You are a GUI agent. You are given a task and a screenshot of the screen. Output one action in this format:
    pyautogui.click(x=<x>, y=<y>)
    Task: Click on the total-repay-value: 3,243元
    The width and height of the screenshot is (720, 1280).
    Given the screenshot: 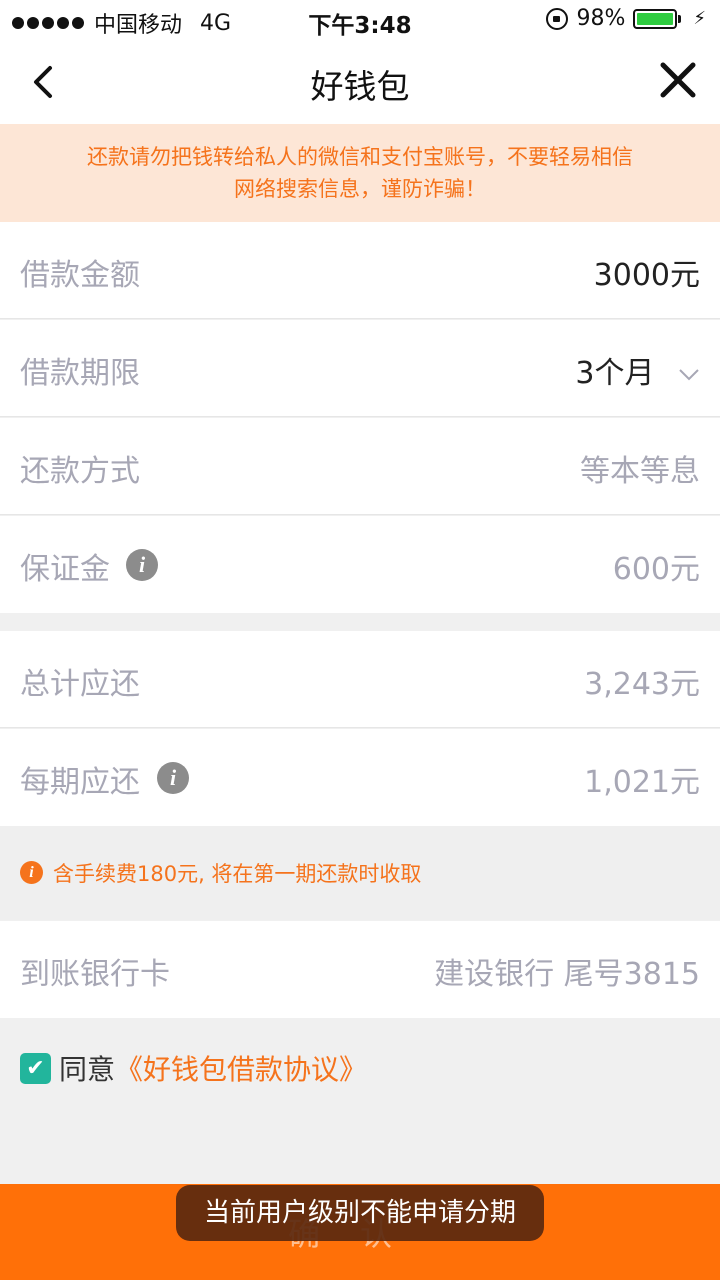 What is the action you would take?
    pyautogui.click(x=642, y=684)
    